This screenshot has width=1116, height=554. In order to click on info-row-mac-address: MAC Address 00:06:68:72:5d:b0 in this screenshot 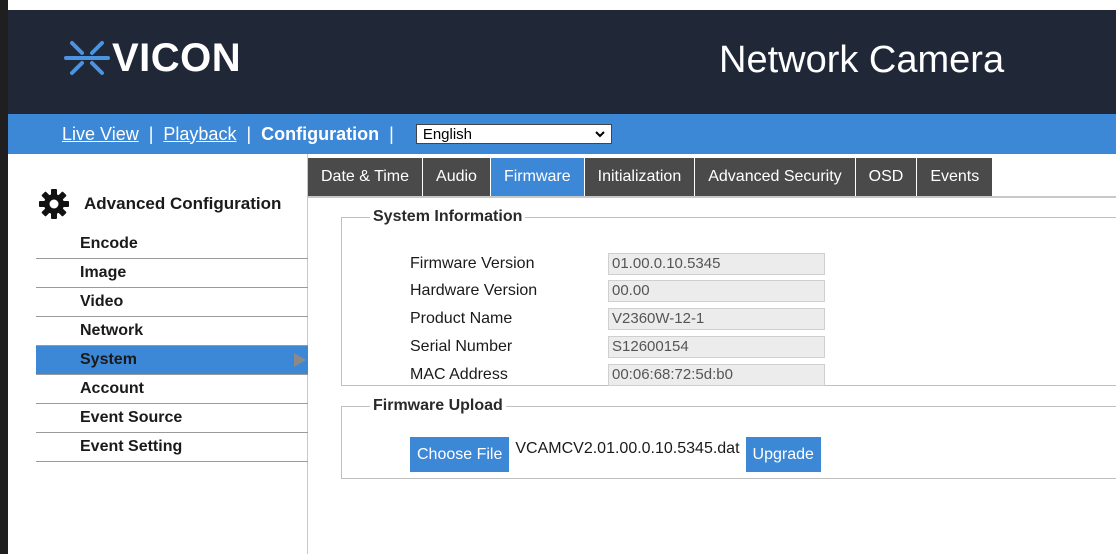, I will do `click(617, 375)`.